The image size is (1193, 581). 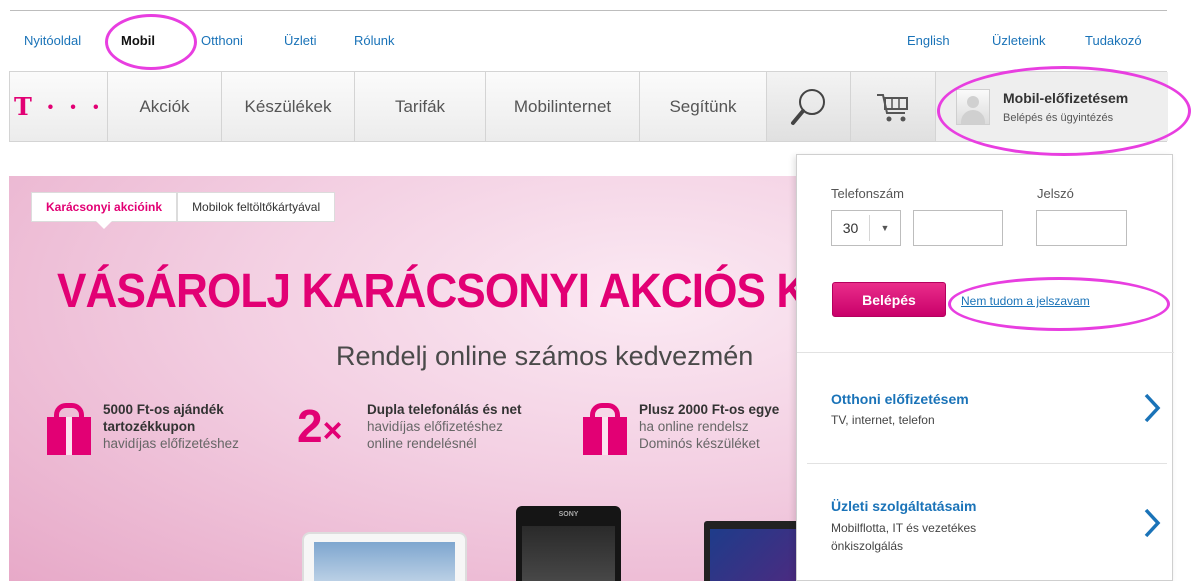 What do you see at coordinates (900, 399) in the screenshot?
I see `service-title: Otthoni előfizetésem` at bounding box center [900, 399].